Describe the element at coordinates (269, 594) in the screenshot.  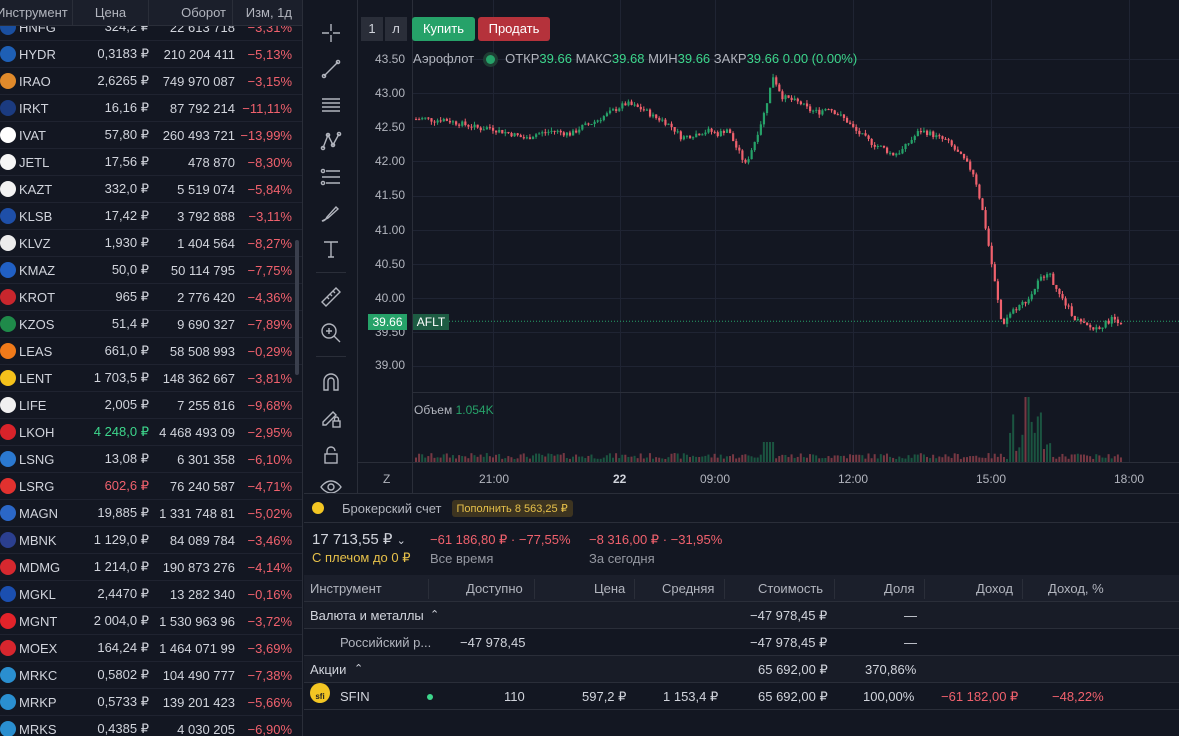
I see `instrument-change: −0,16%` at that location.